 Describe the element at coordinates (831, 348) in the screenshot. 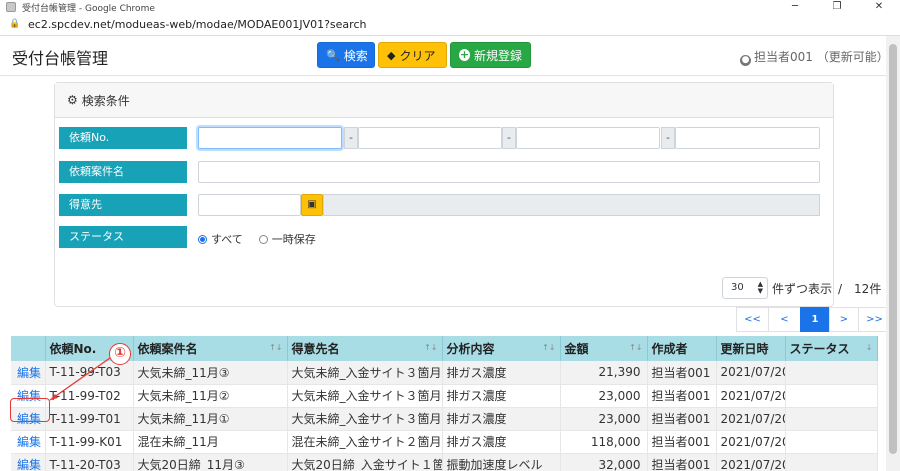

I see `col-header: ステータス ↓` at that location.